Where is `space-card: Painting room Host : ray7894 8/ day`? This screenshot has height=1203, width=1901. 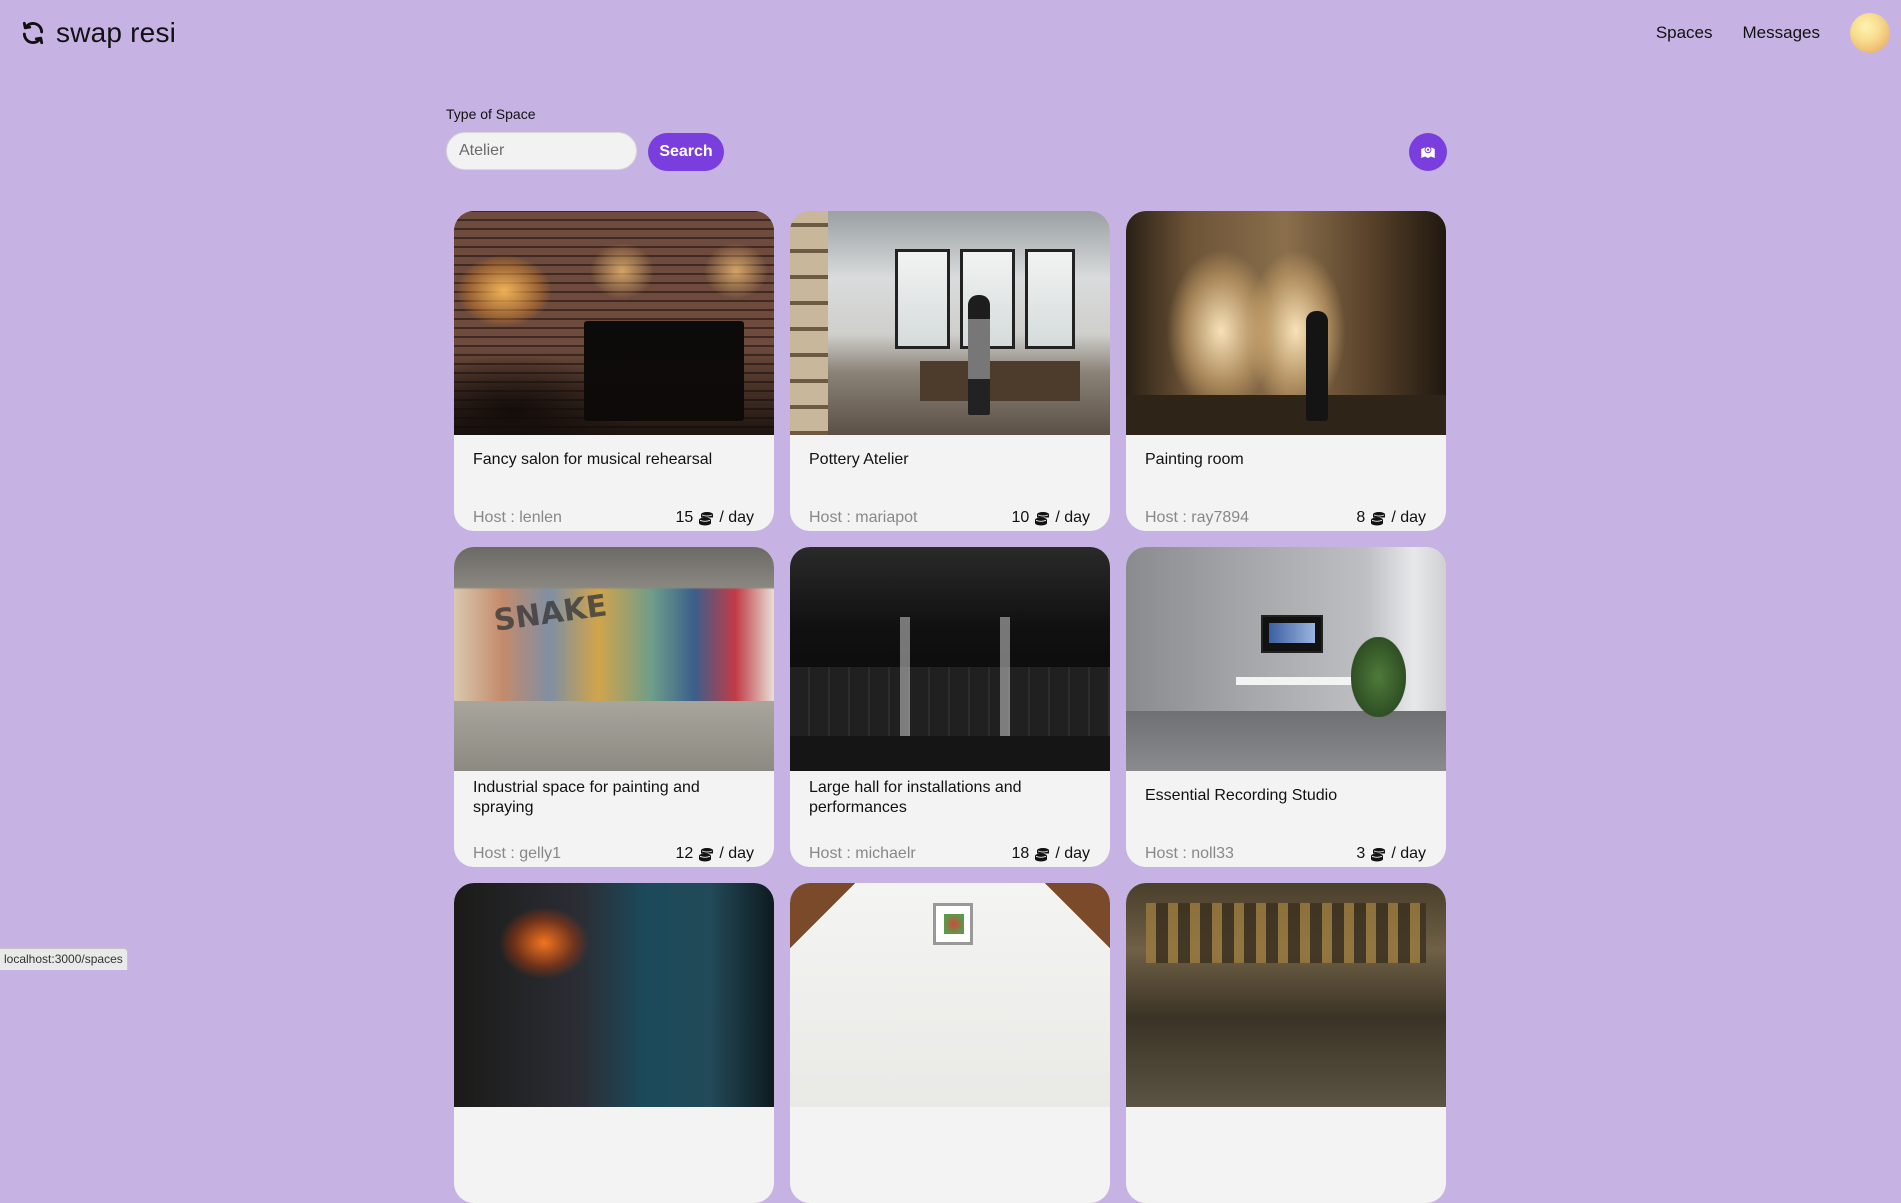
space-card: Painting room Host : ray7894 8/ day is located at coordinates (1286, 371).